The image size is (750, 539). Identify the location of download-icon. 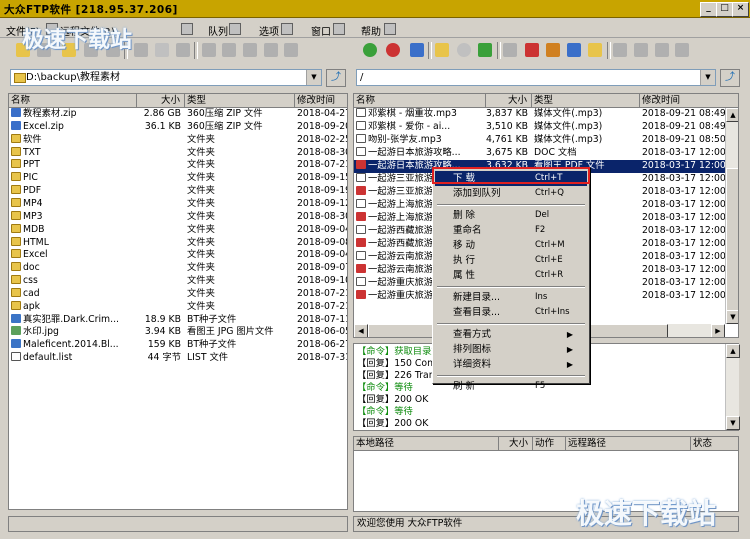
(417, 50).